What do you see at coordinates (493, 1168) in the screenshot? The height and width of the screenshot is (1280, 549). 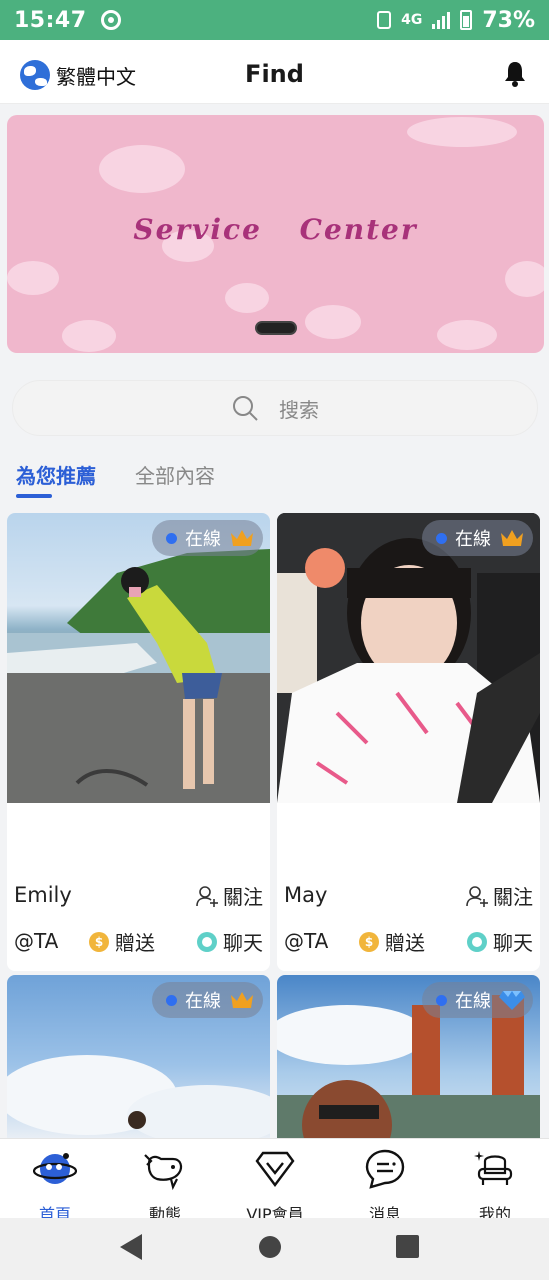 I see `profile-chair-icon` at bounding box center [493, 1168].